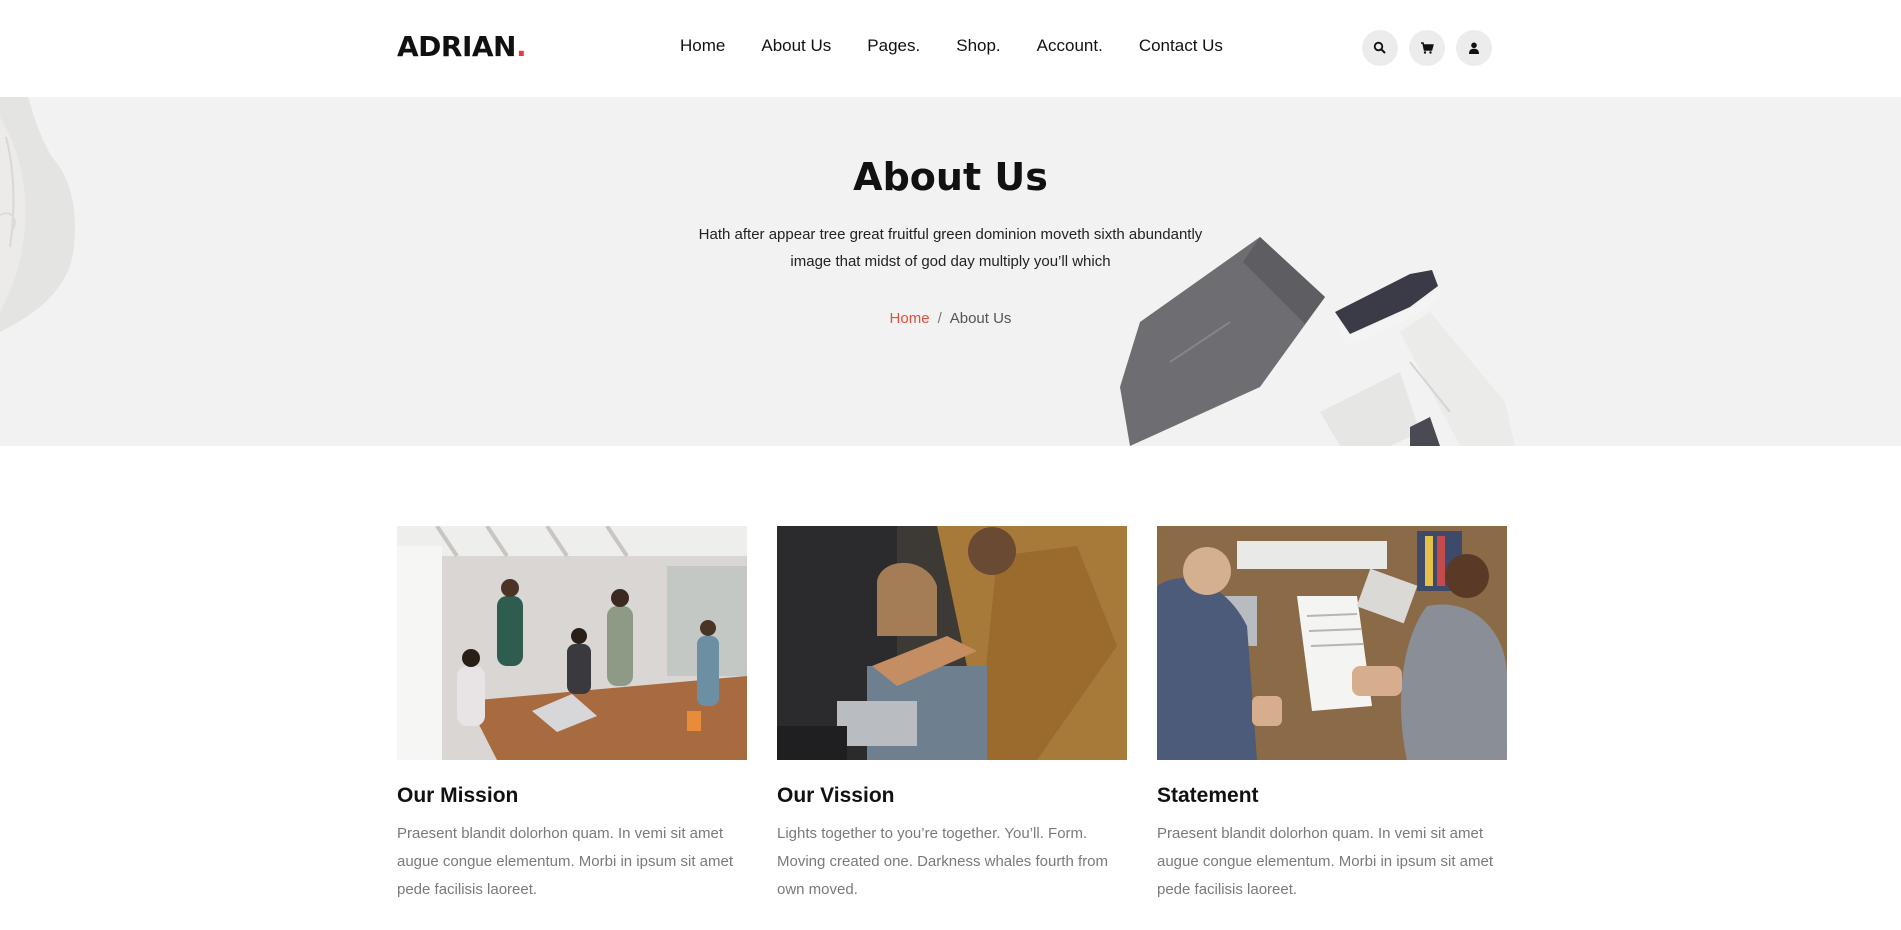 This screenshot has height=930, width=1901. I want to click on page-title: About Us, so click(950, 177).